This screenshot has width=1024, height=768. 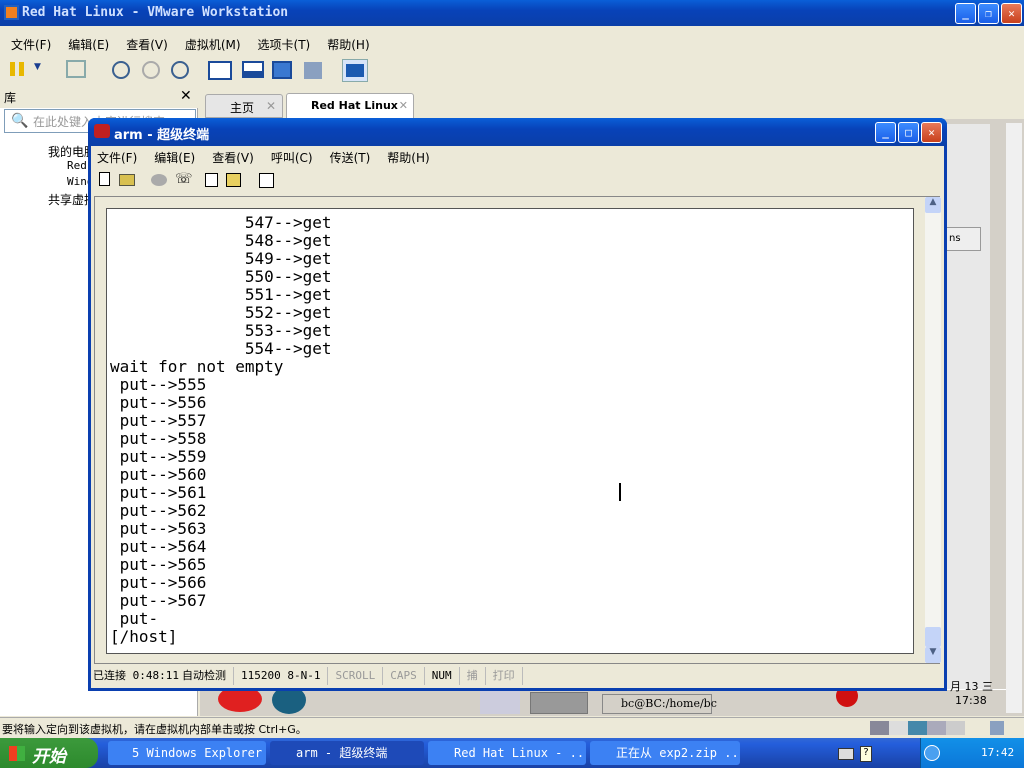 What do you see at coordinates (281, 676) in the screenshot?
I see `status-baud: 115200 8-N-1` at bounding box center [281, 676].